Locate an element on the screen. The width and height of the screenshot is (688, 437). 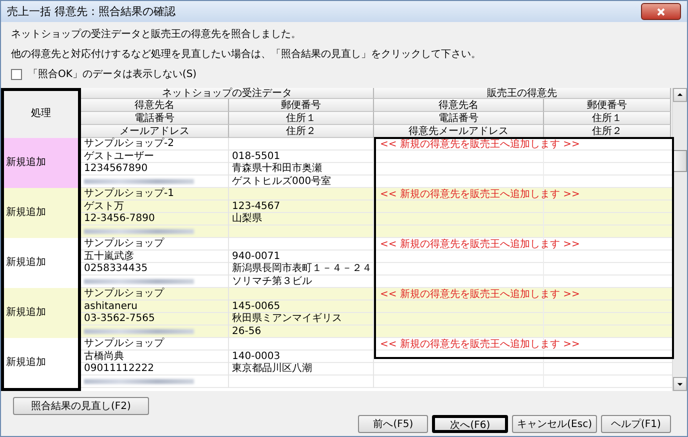
table-cell: 山梨県 is located at coordinates (247, 218).